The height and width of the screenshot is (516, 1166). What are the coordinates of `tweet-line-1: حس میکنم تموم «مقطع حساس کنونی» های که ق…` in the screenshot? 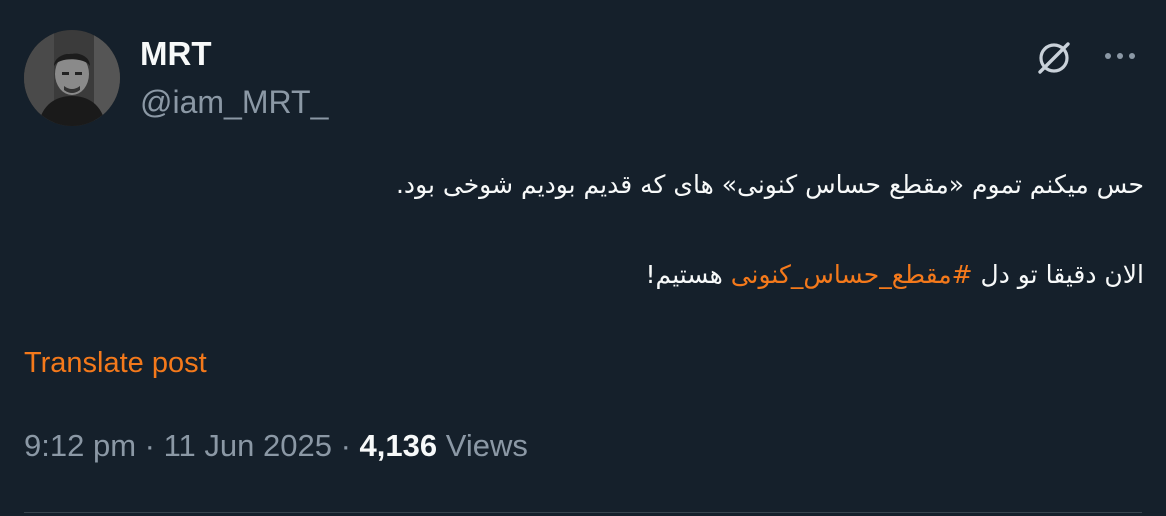 It's located at (769, 184).